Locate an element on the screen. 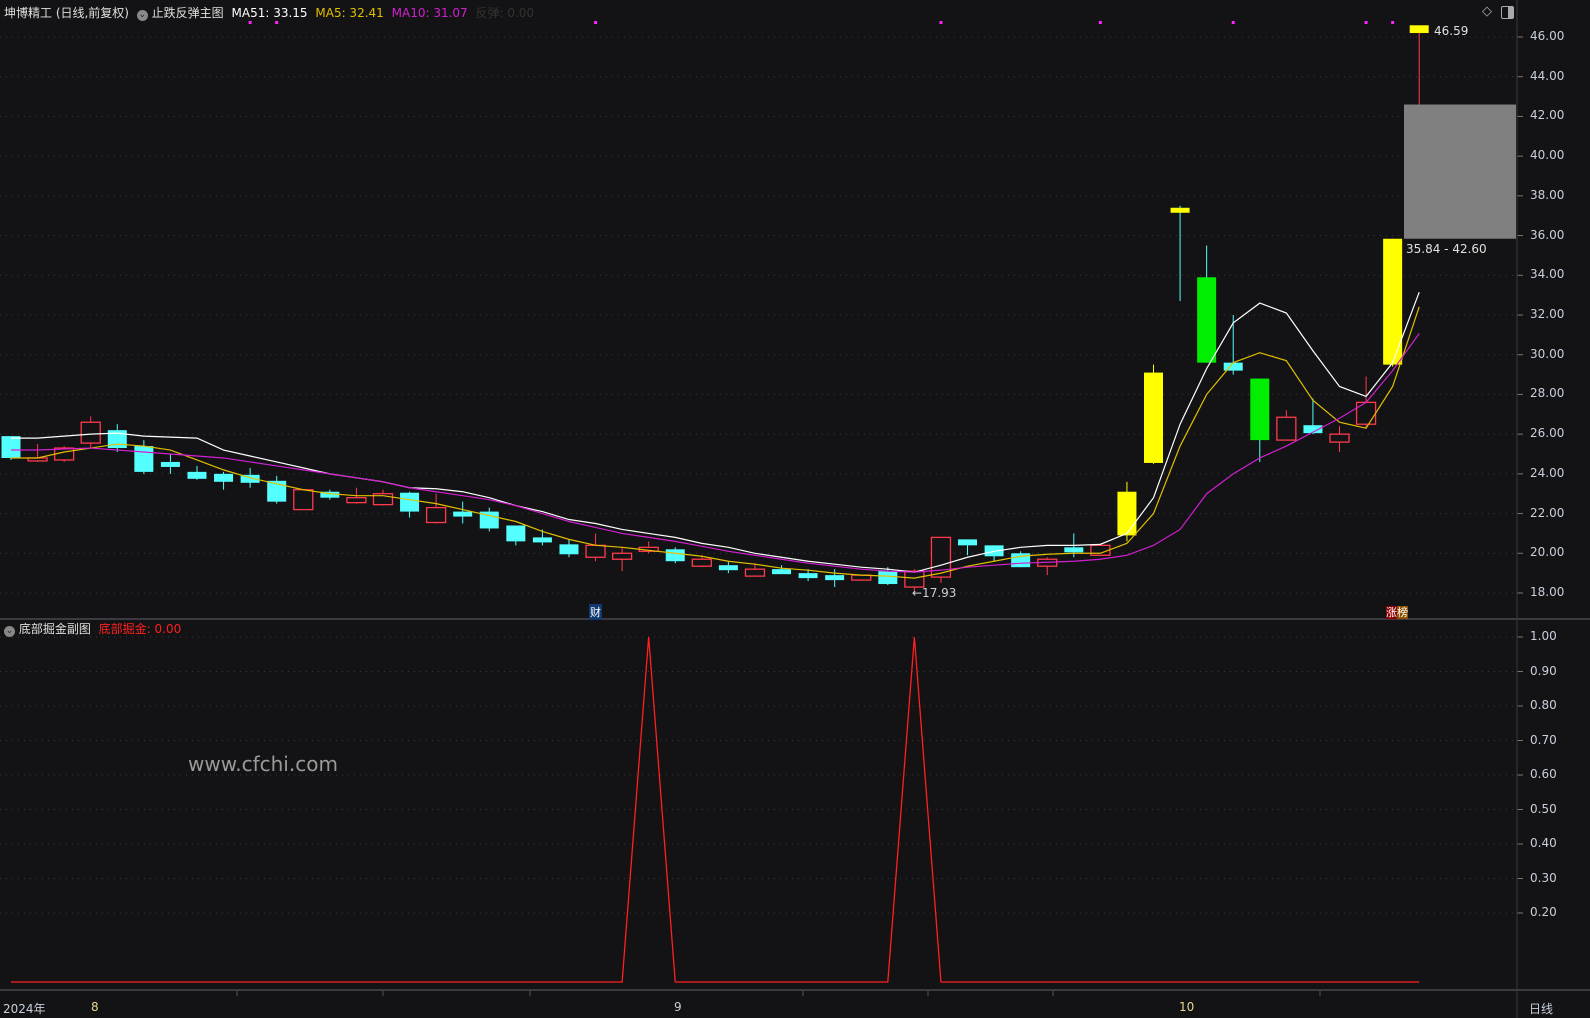 The height and width of the screenshot is (1018, 1590). panel-toggle-icon is located at coordinates (1507, 12).